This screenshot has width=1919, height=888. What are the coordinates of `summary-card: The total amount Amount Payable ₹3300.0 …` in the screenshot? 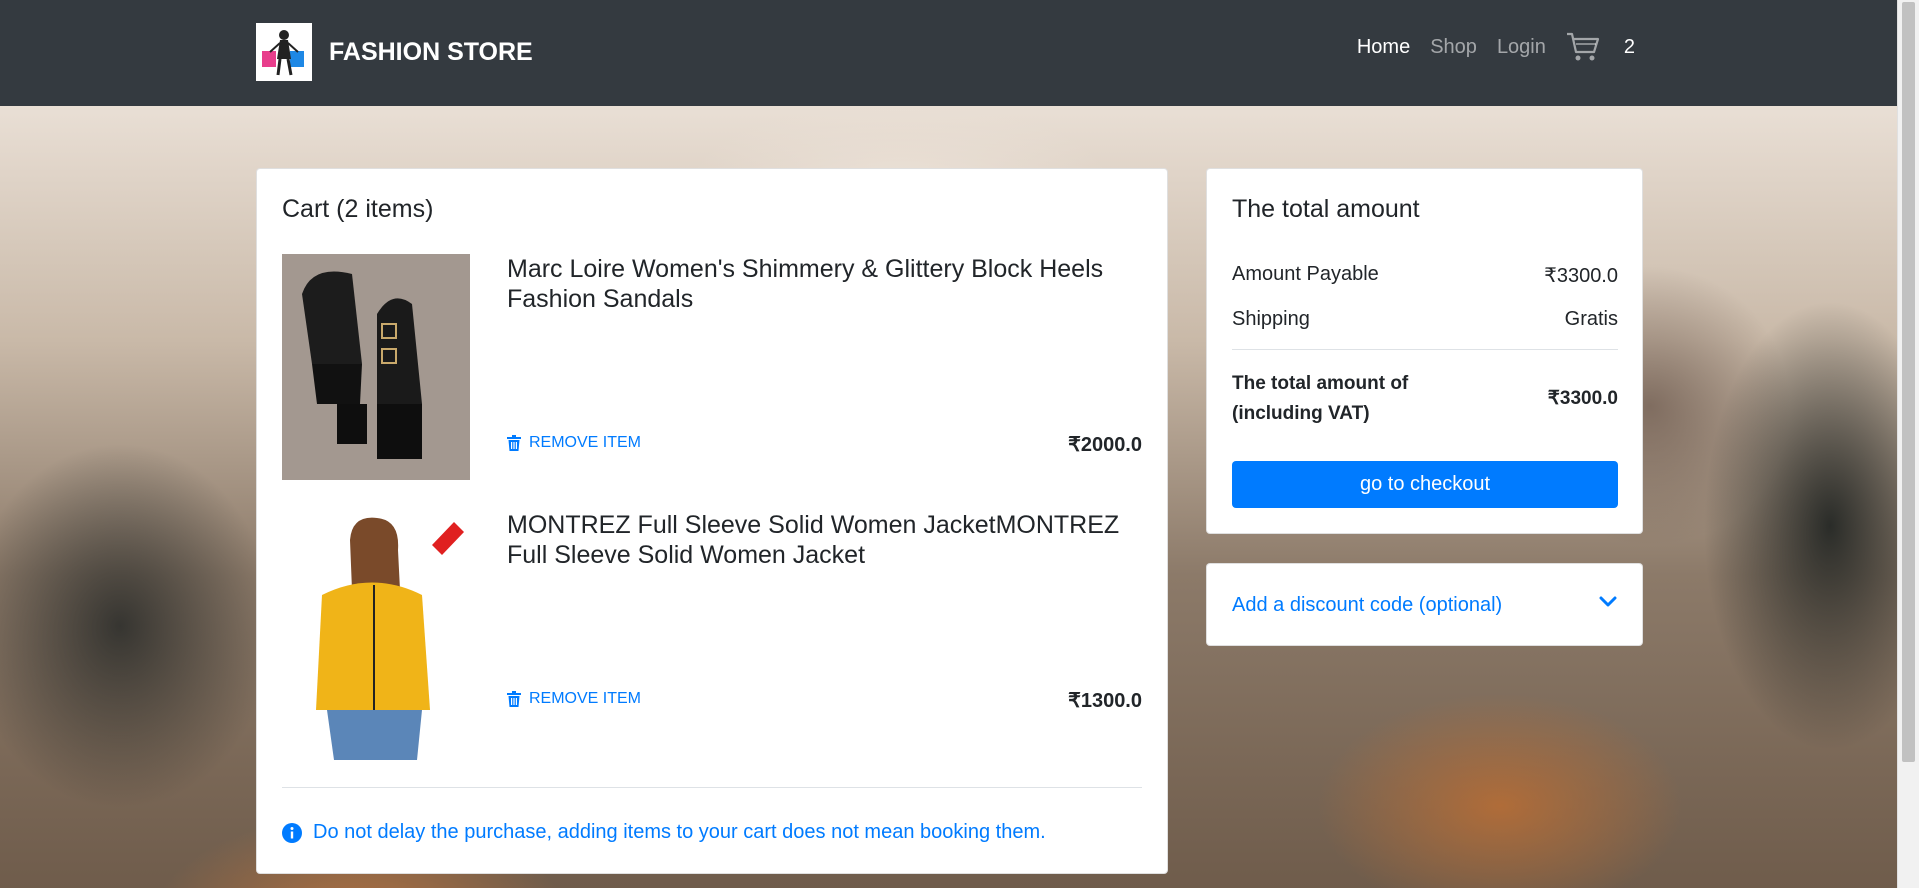 It's located at (1424, 351).